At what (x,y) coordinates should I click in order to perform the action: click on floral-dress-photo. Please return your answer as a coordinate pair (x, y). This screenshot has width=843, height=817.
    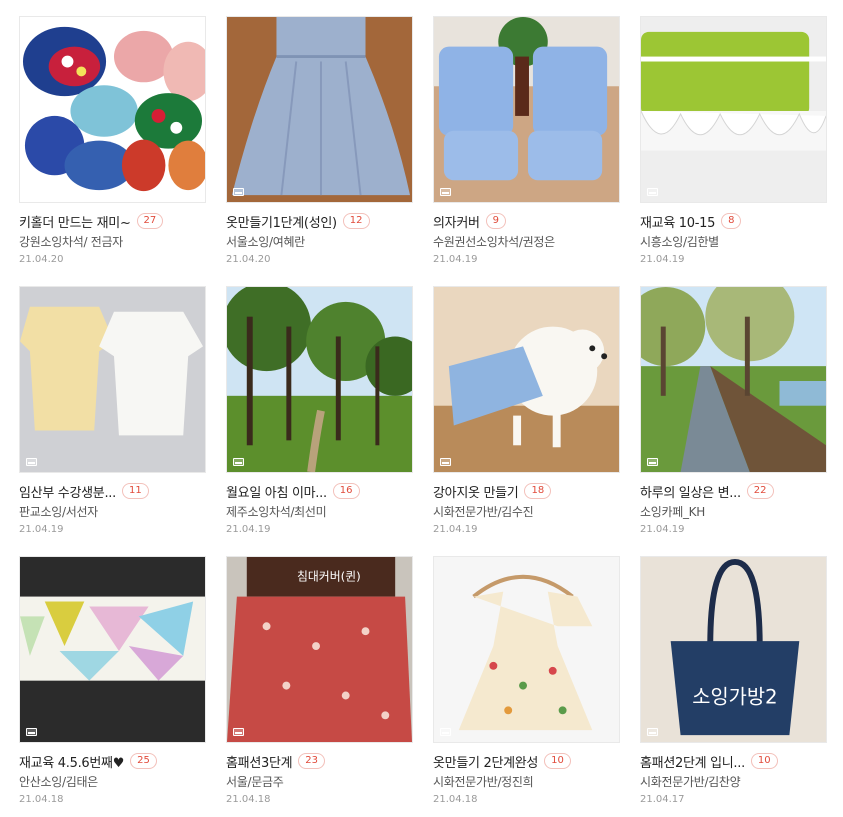
    Looking at the image, I should click on (526, 649).